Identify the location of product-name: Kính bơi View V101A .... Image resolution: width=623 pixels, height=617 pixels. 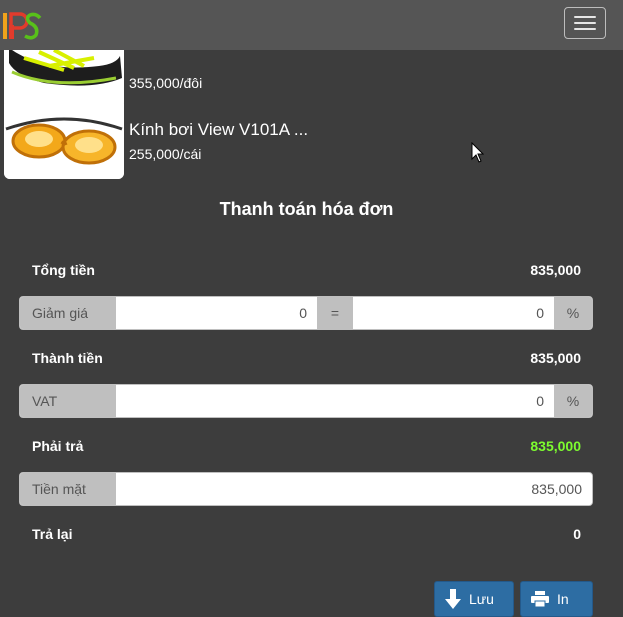
(219, 129).